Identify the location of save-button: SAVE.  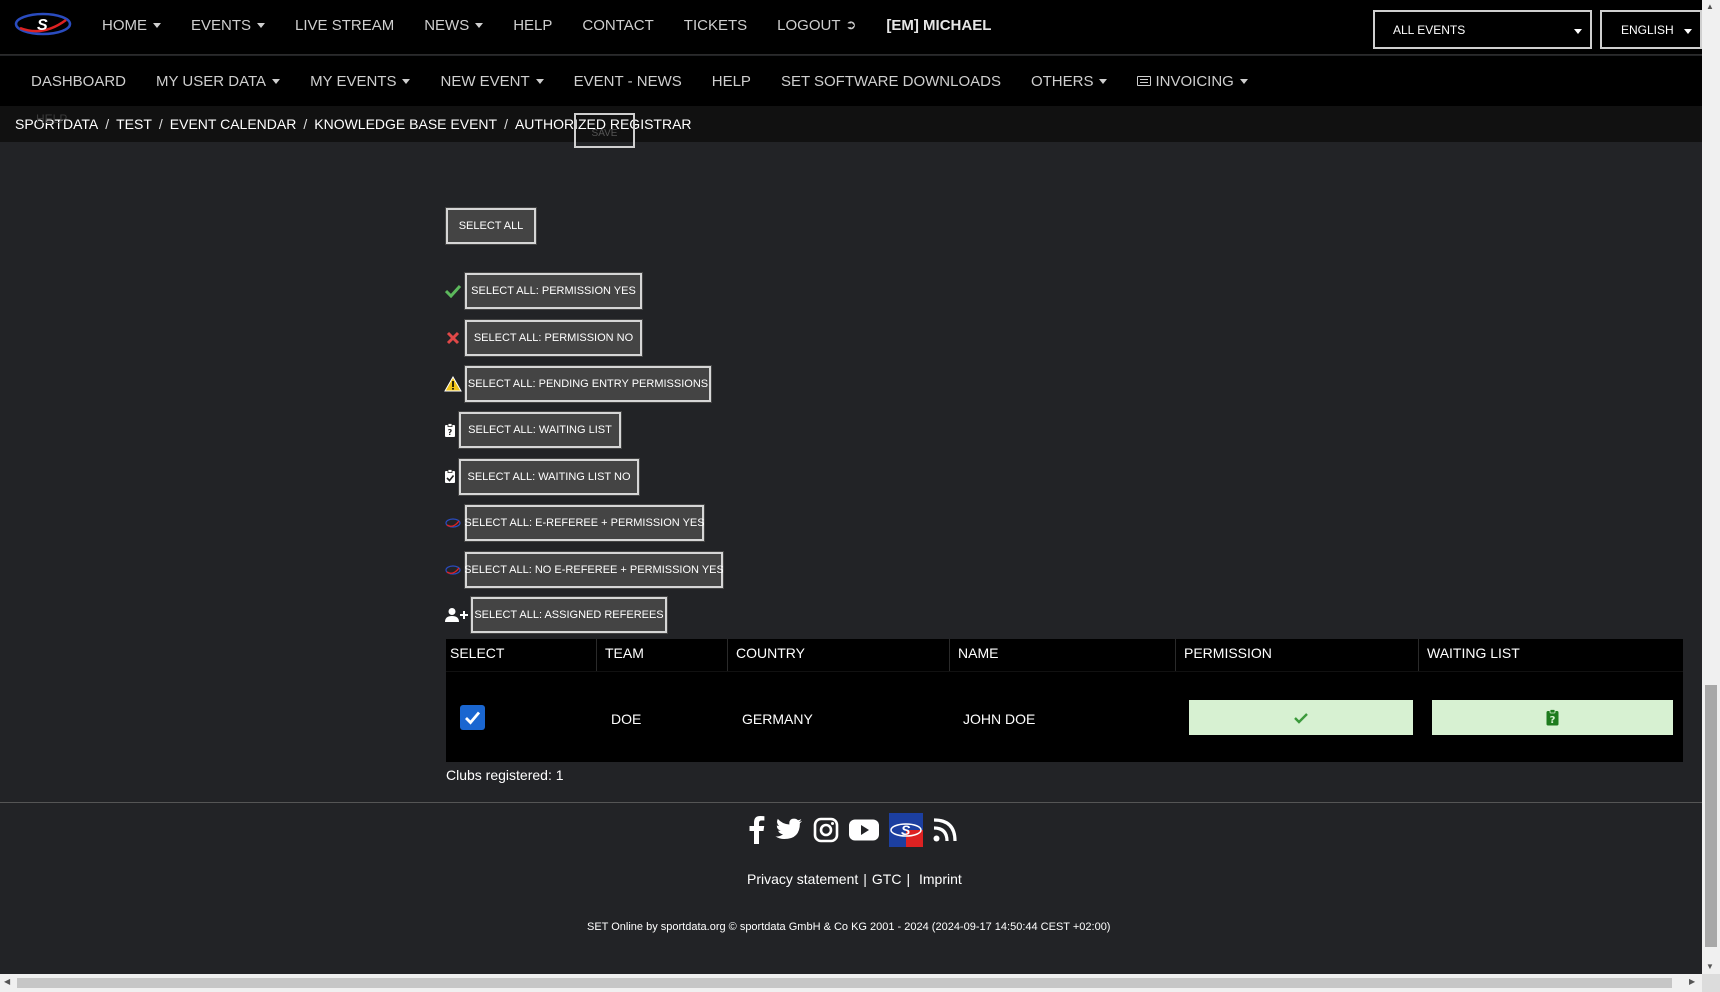
(604, 130).